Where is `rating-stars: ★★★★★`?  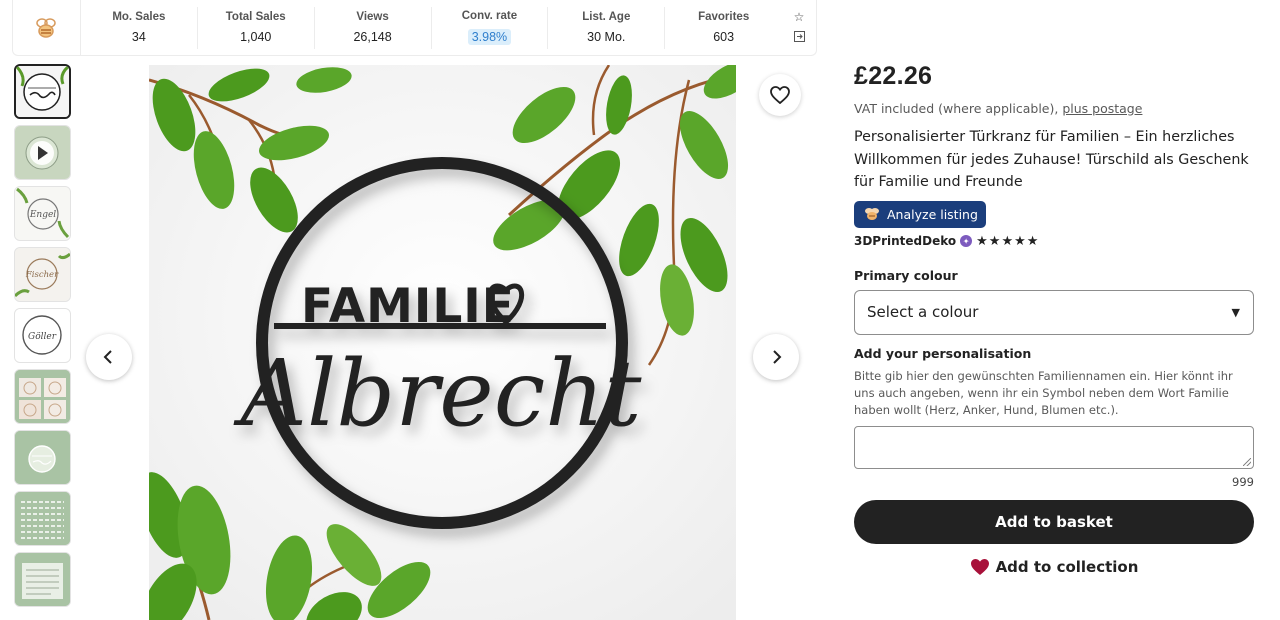 rating-stars: ★★★★★ is located at coordinates (1008, 241).